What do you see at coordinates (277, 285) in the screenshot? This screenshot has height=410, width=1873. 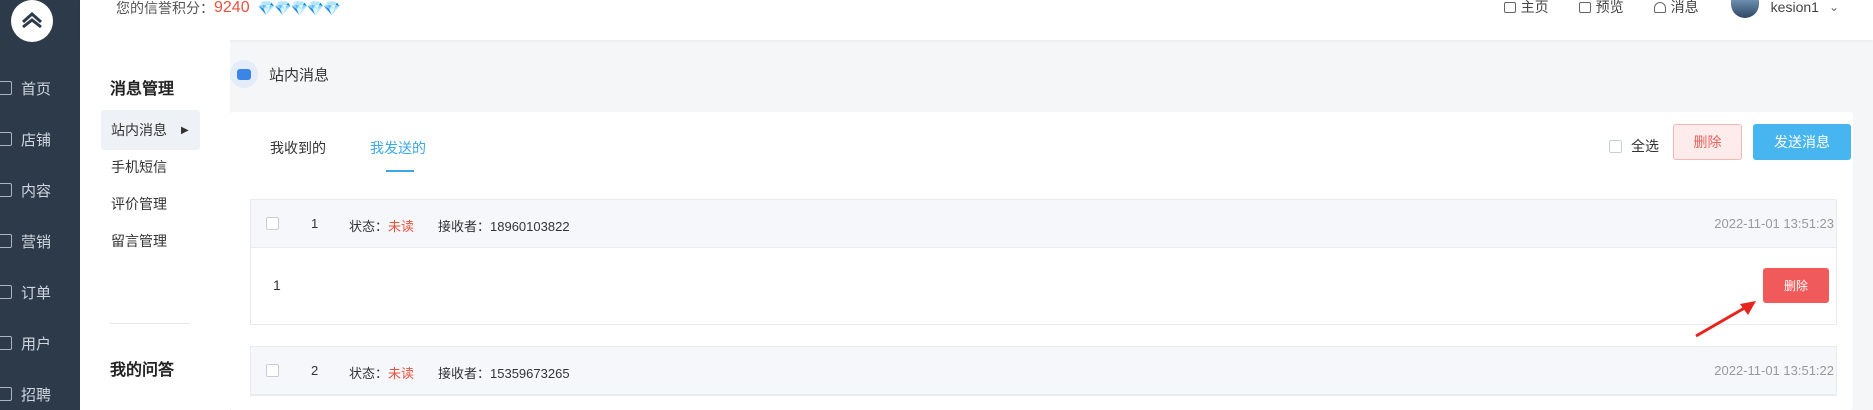 I see `message-content: 1` at bounding box center [277, 285].